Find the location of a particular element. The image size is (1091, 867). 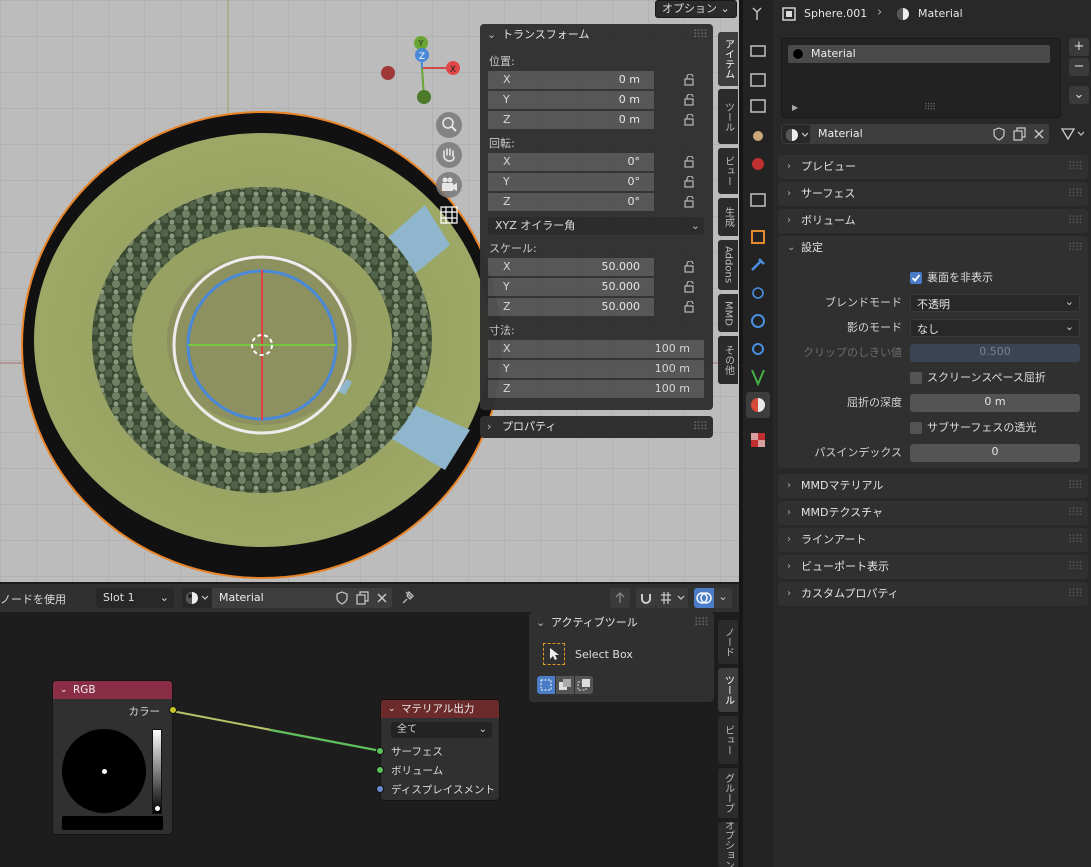

scene-icon is located at coordinates (758, 136).